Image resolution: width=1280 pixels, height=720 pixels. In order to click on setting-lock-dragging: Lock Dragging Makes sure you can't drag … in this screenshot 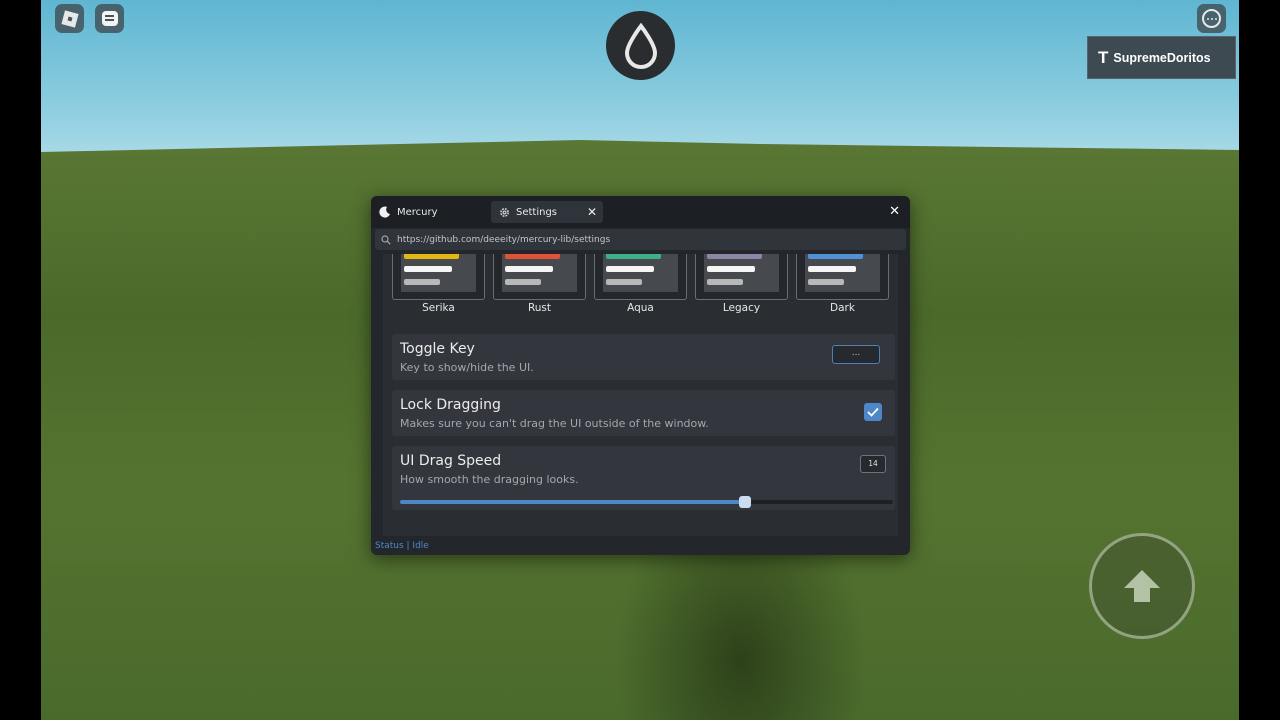, I will do `click(643, 413)`.